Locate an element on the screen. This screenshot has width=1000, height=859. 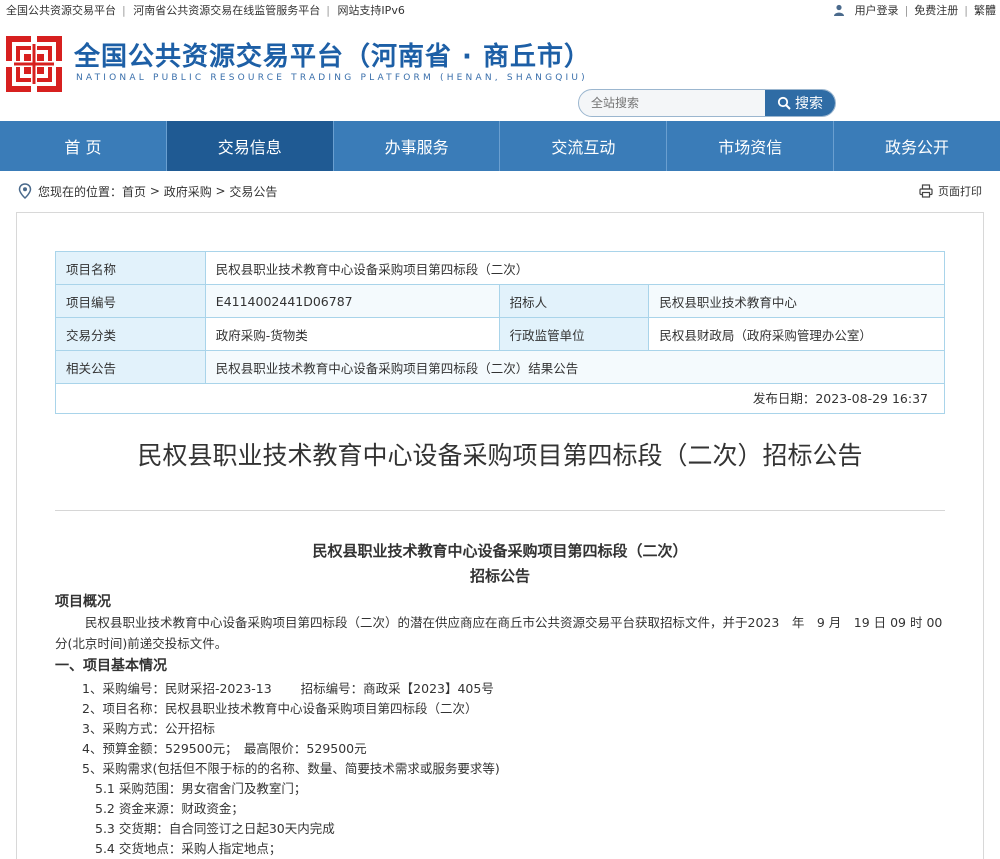
top-link-henan-supervision: 河南省公共资源交易在线监管服务平台 is located at coordinates (226, 10).